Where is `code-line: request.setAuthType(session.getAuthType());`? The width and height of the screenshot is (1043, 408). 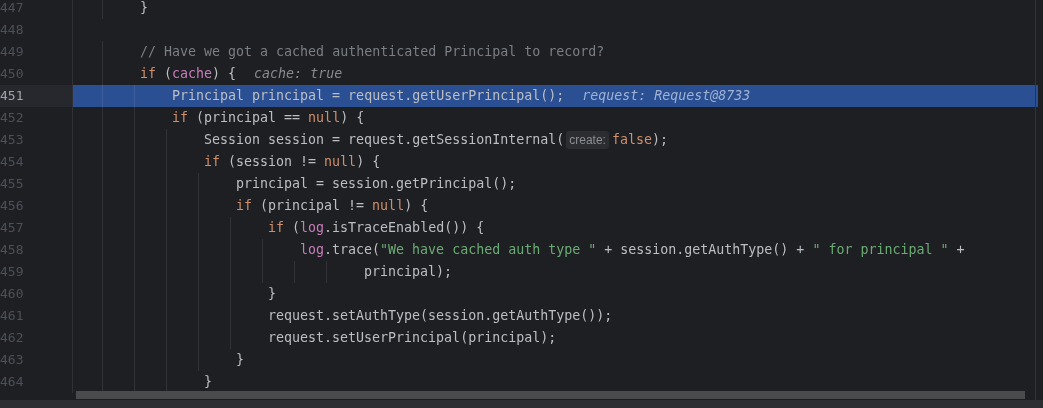 code-line: request.setAuthType(session.getAuthType()); is located at coordinates (440, 316).